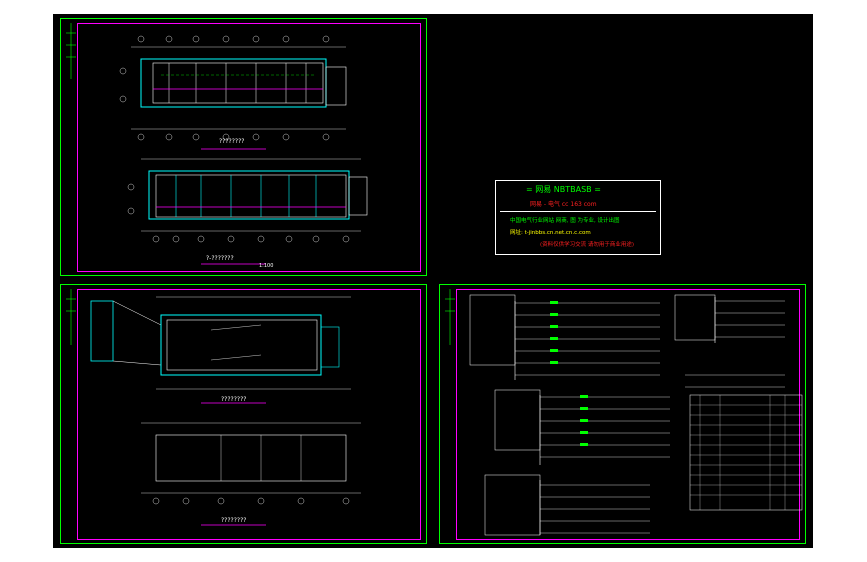 The height and width of the screenshot is (562, 867). Describe the element at coordinates (217, 144) in the screenshot. I see `floor-plan-upper` at that location.